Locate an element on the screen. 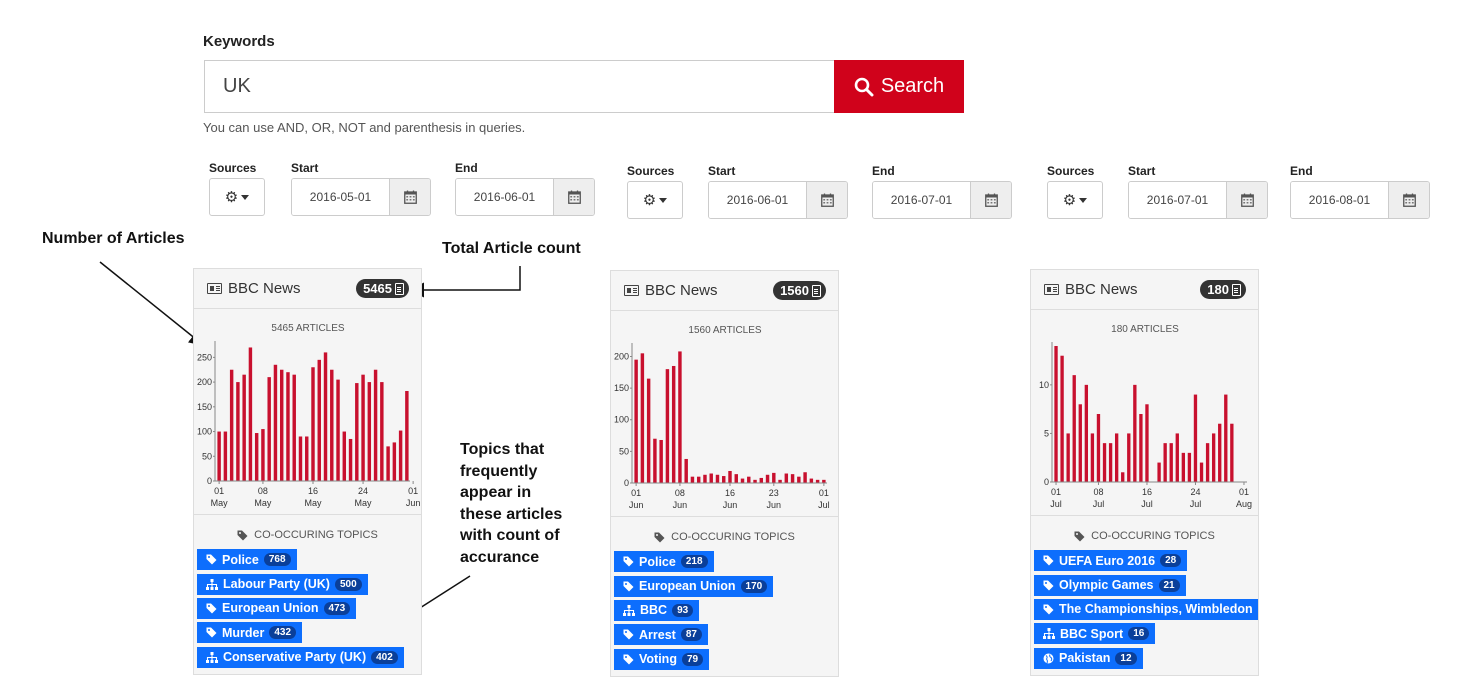 Image resolution: width=1472 pixels, height=687 pixels. topic-count: 79 is located at coordinates (692, 659).